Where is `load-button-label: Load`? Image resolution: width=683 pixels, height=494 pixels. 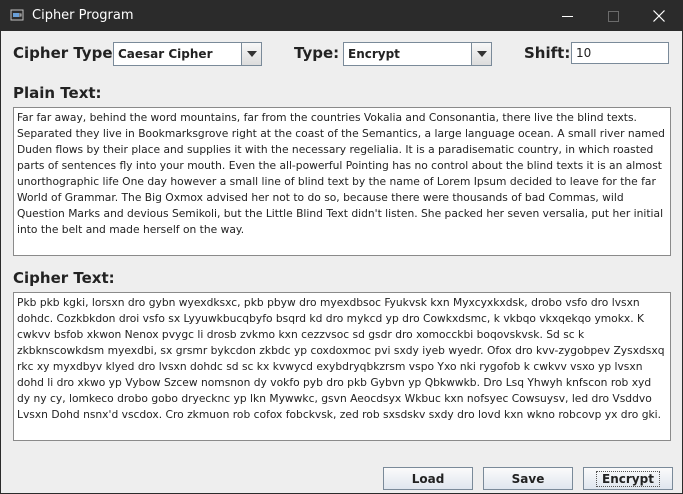 load-button-label: Load is located at coordinates (428, 478).